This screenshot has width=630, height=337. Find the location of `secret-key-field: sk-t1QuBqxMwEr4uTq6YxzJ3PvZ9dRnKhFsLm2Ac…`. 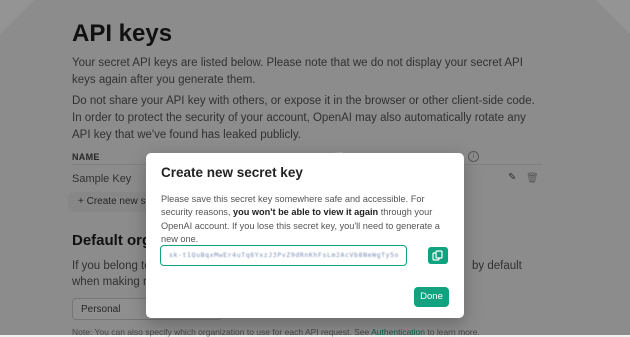

secret-key-field: sk-t1QuBqxMwEr4uTq6YxzJ3PvZ9dRnKhFsLm2Ac… is located at coordinates (283, 255).